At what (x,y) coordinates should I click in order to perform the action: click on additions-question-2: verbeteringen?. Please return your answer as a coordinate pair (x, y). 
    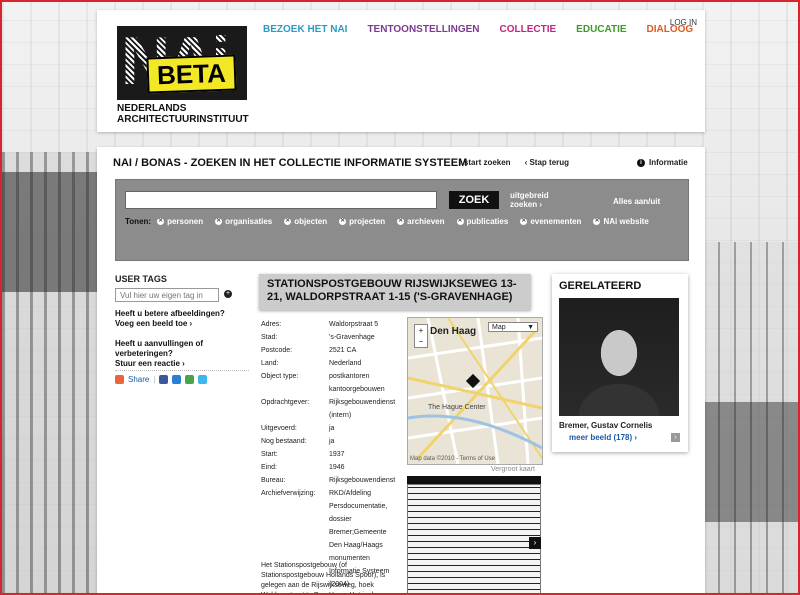
    Looking at the image, I should click on (144, 353).